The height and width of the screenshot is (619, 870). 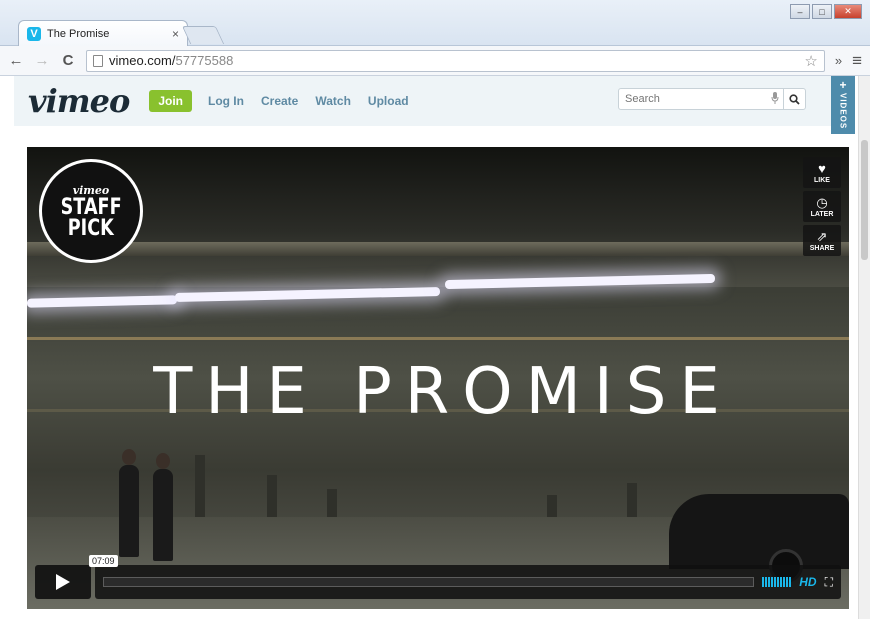 I want to click on video-title: THE PROMISE, so click(x=443, y=392).